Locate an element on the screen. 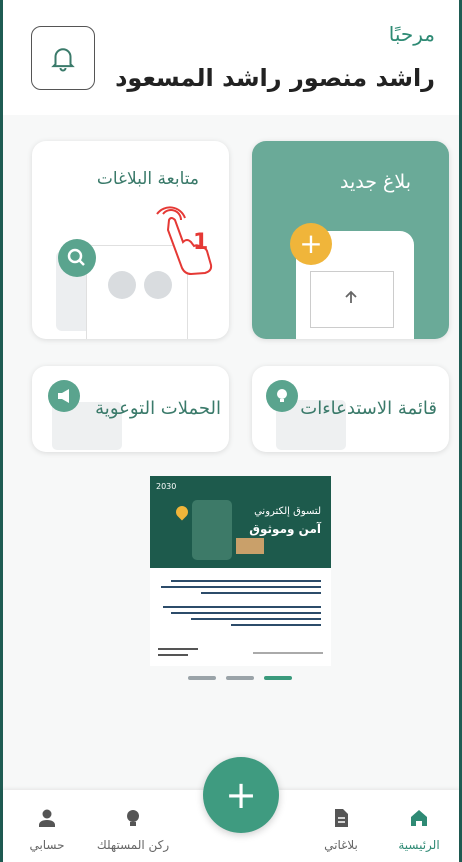  new-report-title: بلاغ جديد is located at coordinates (375, 182).